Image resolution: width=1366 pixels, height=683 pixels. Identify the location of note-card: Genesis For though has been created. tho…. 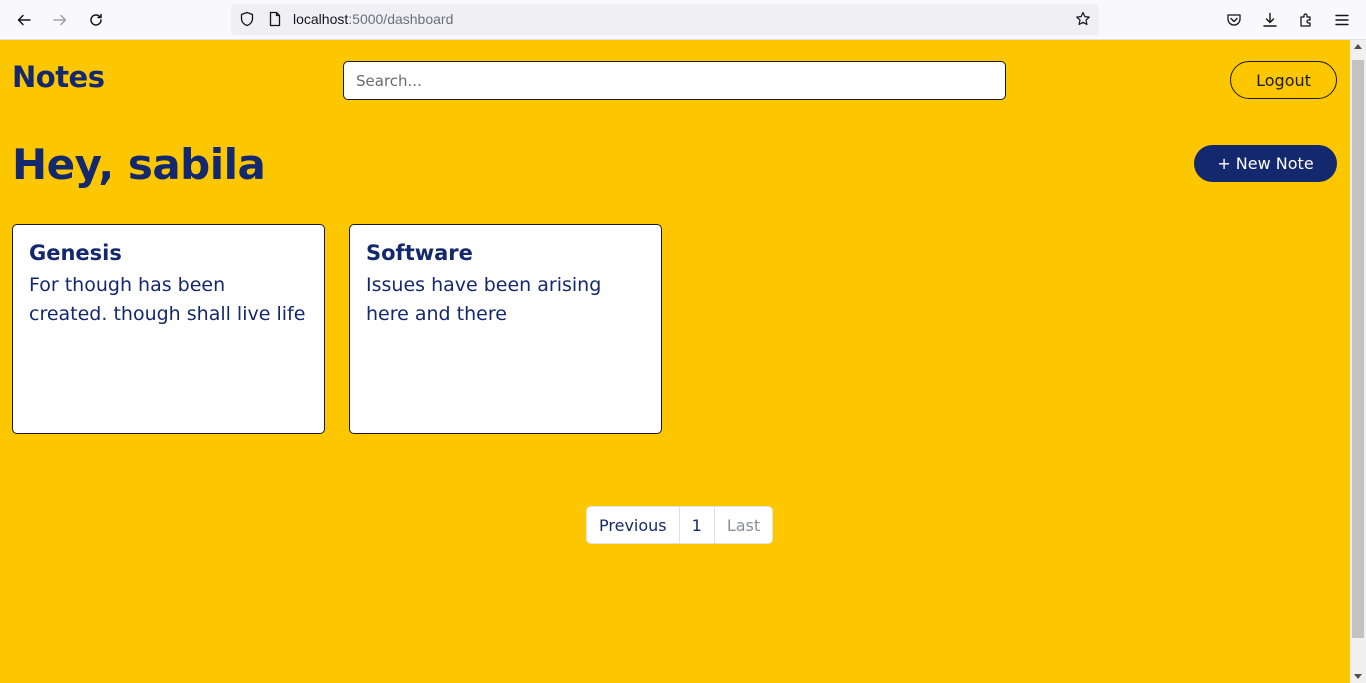
(168, 329).